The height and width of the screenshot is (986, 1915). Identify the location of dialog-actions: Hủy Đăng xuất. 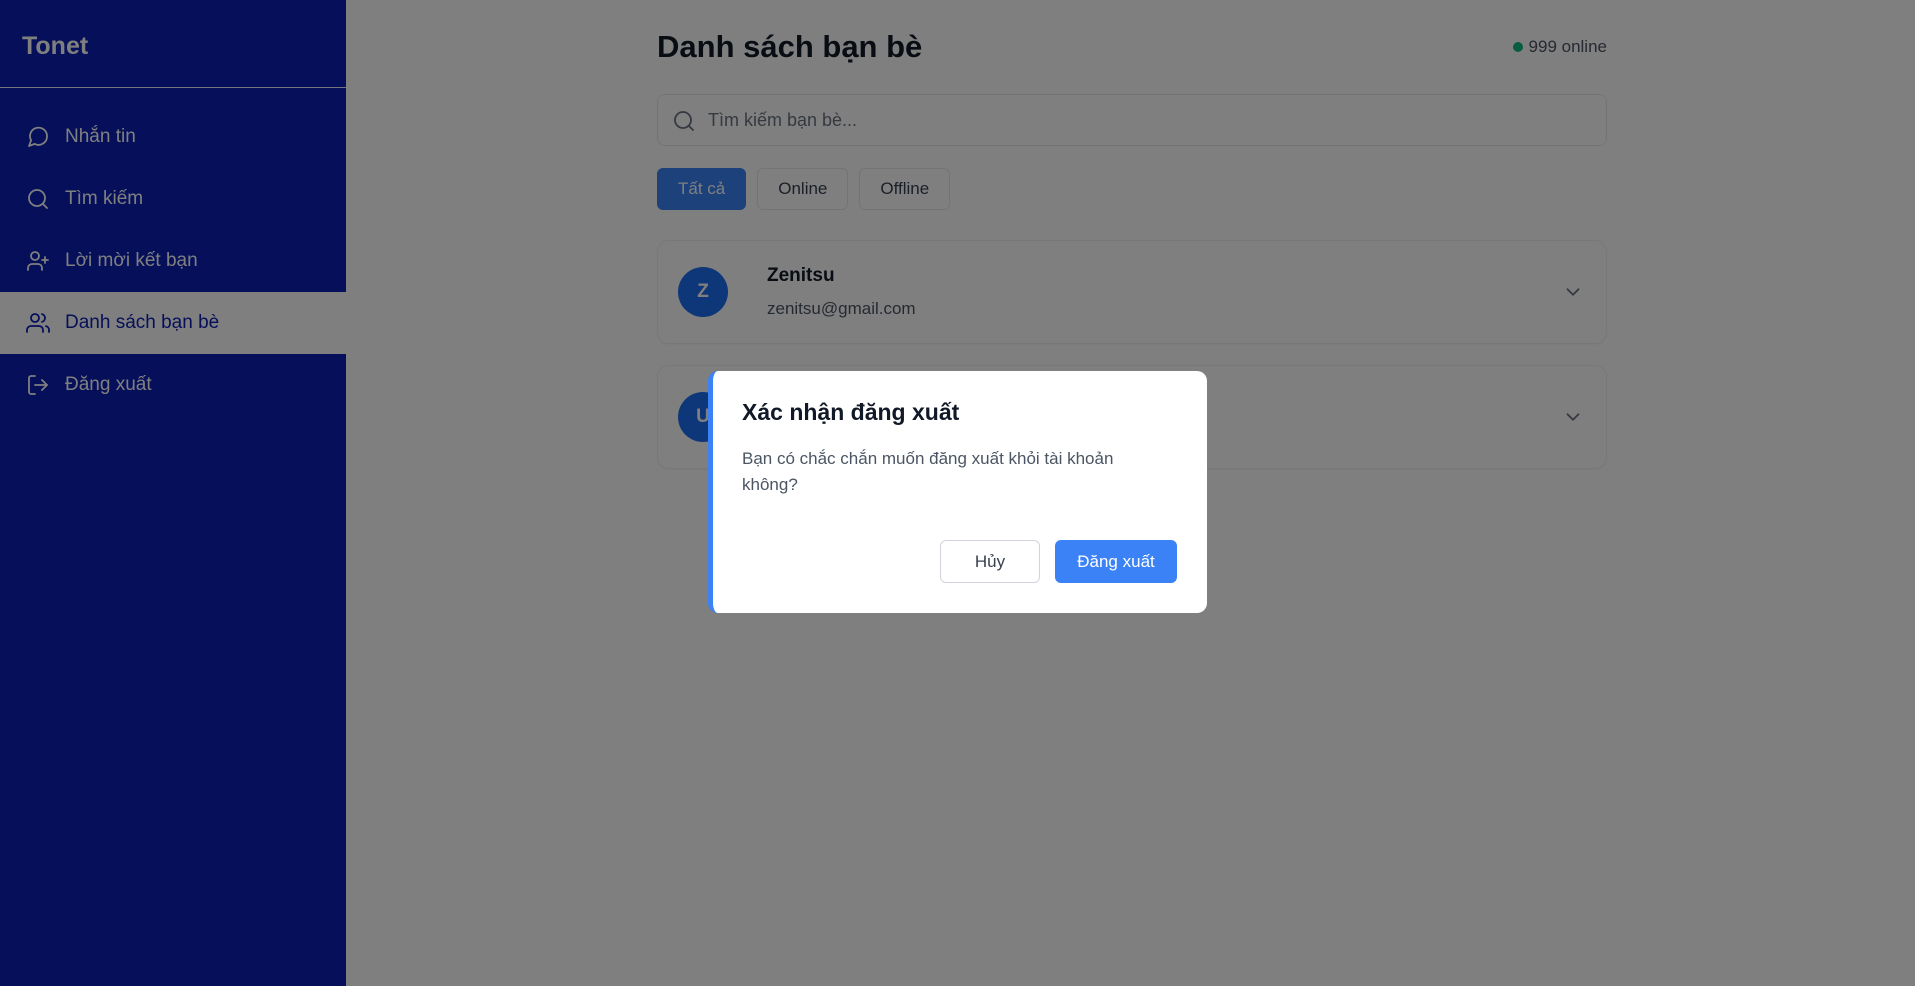
(1058, 561).